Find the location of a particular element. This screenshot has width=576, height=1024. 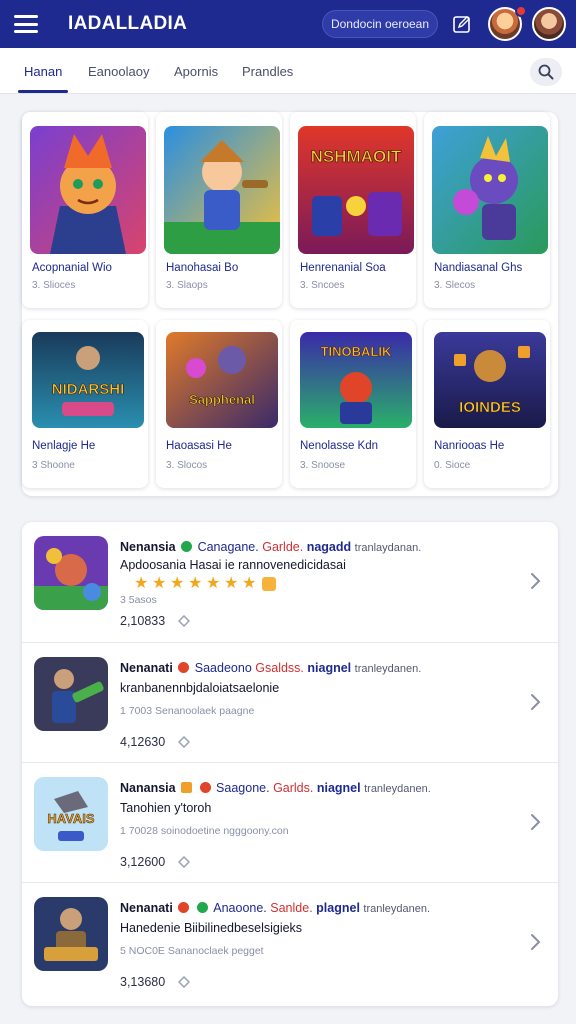

game-title: Nanriooas He is located at coordinates (469, 446).